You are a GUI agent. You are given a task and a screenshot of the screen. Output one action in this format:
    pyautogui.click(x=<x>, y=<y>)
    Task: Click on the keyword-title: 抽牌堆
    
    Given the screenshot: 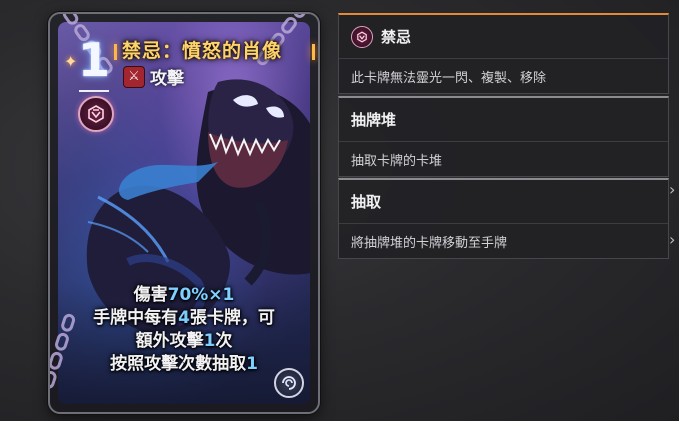 What is the action you would take?
    pyautogui.click(x=374, y=120)
    